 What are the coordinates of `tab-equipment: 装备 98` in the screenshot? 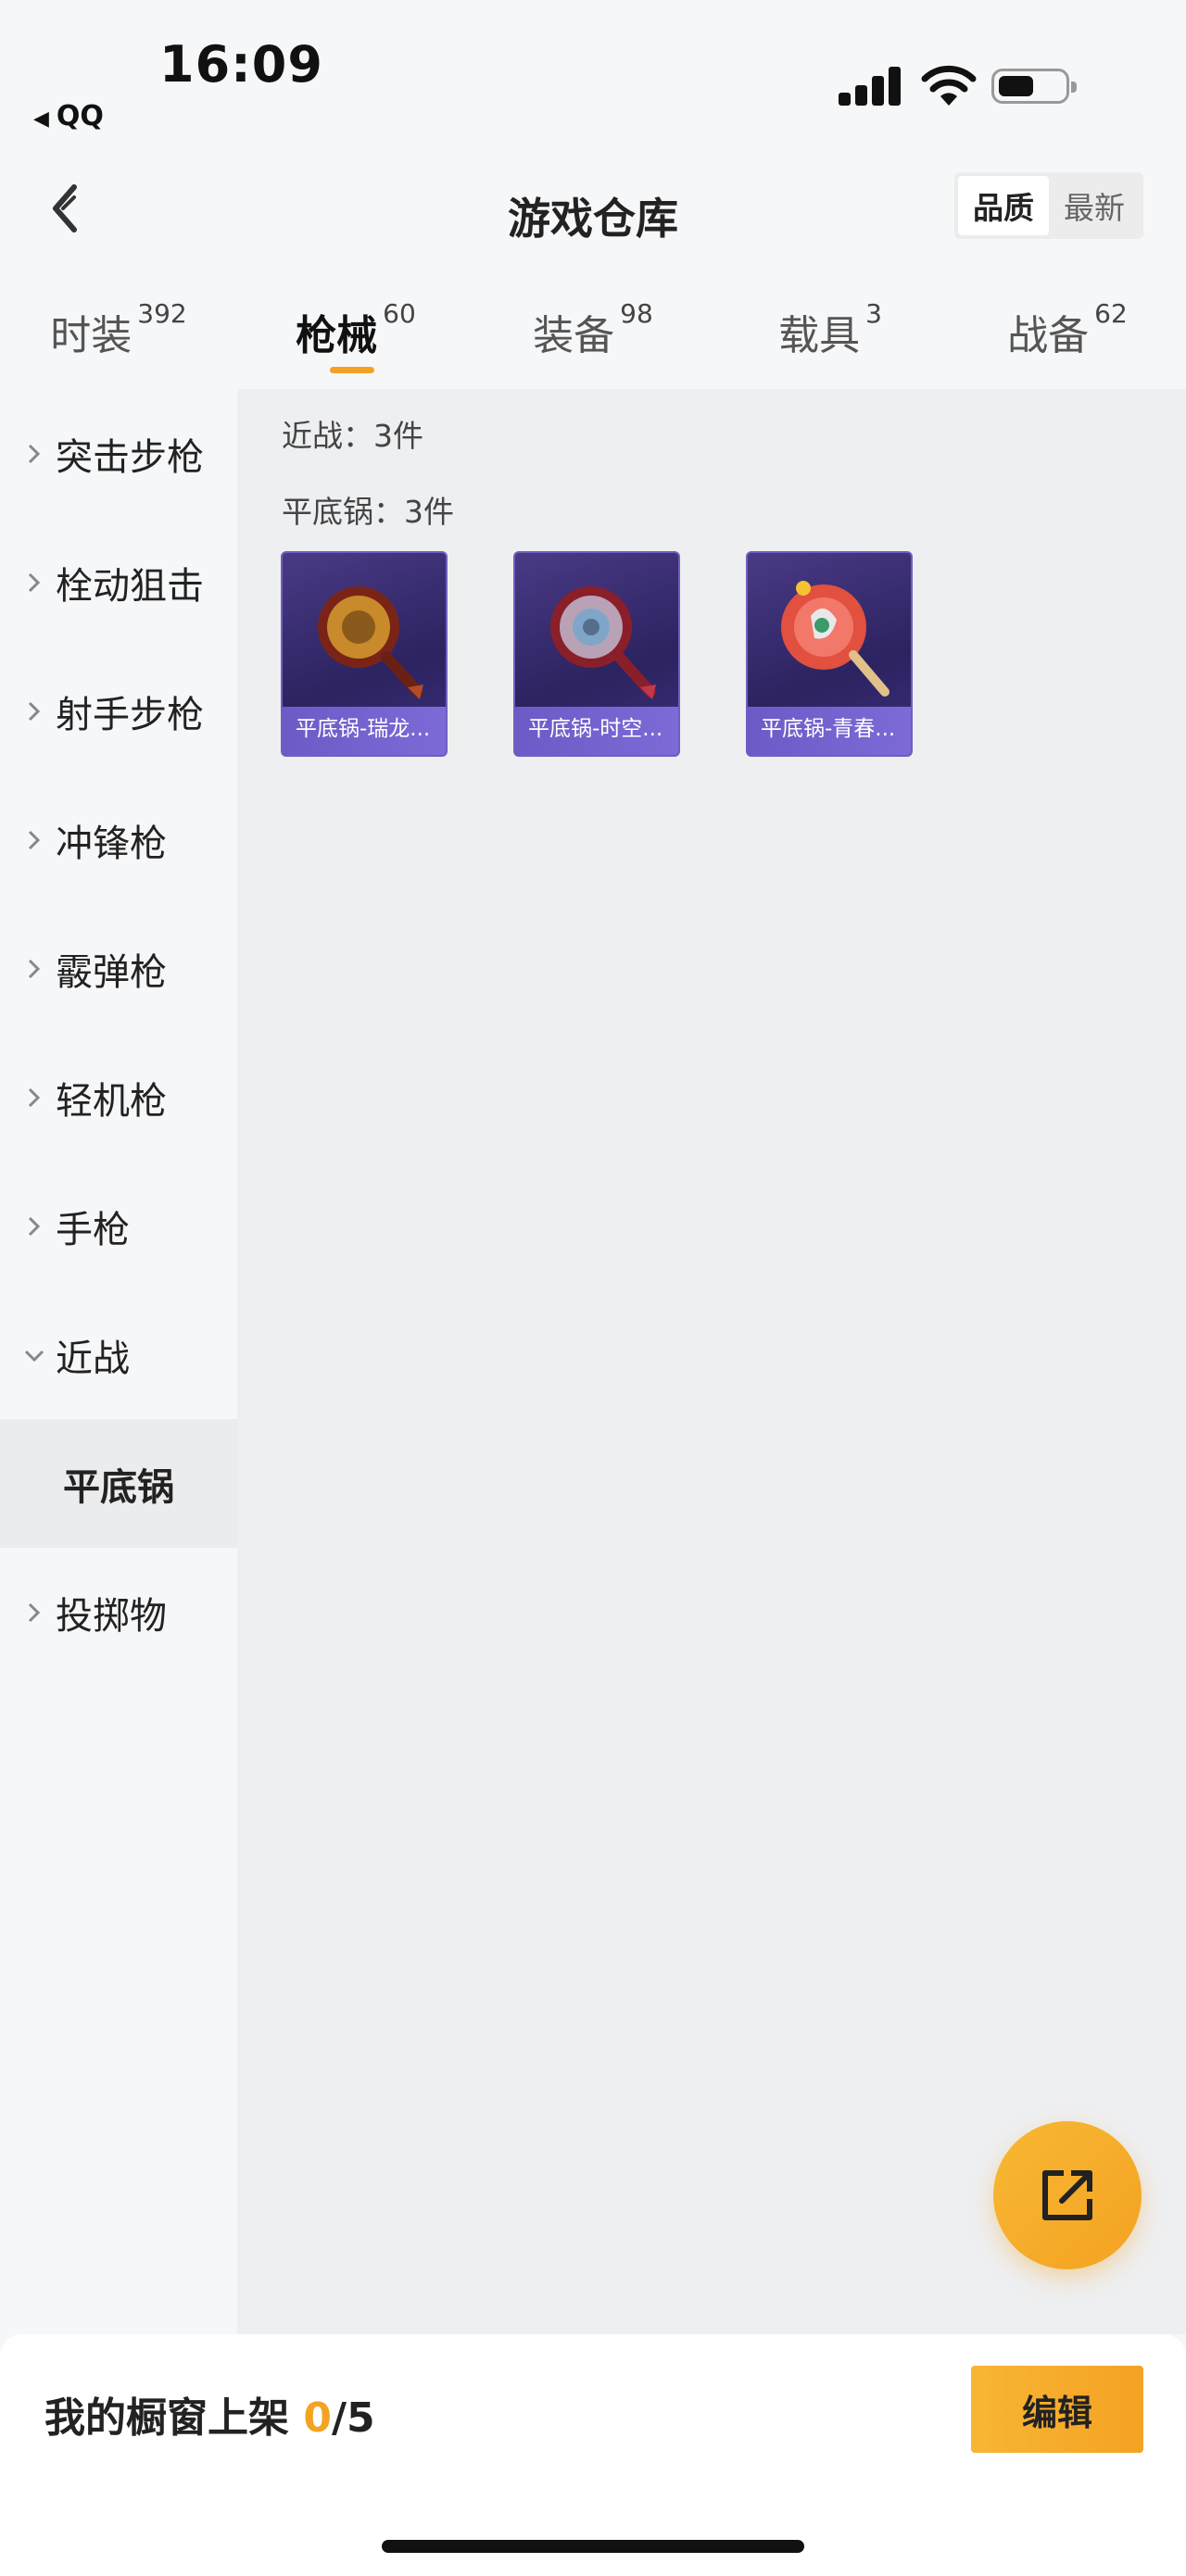 It's located at (593, 333).